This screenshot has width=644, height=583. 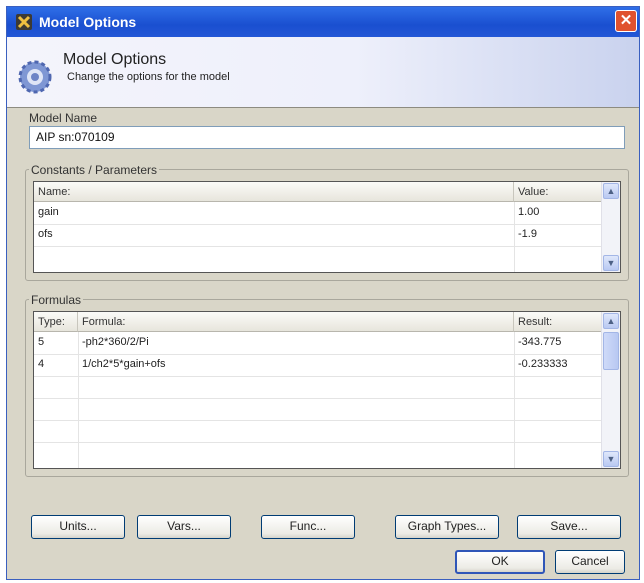 I want to click on constants-table: Name: Value: gain 1.00 ofs -1.9 ▲ ▼, so click(x=327, y=227).